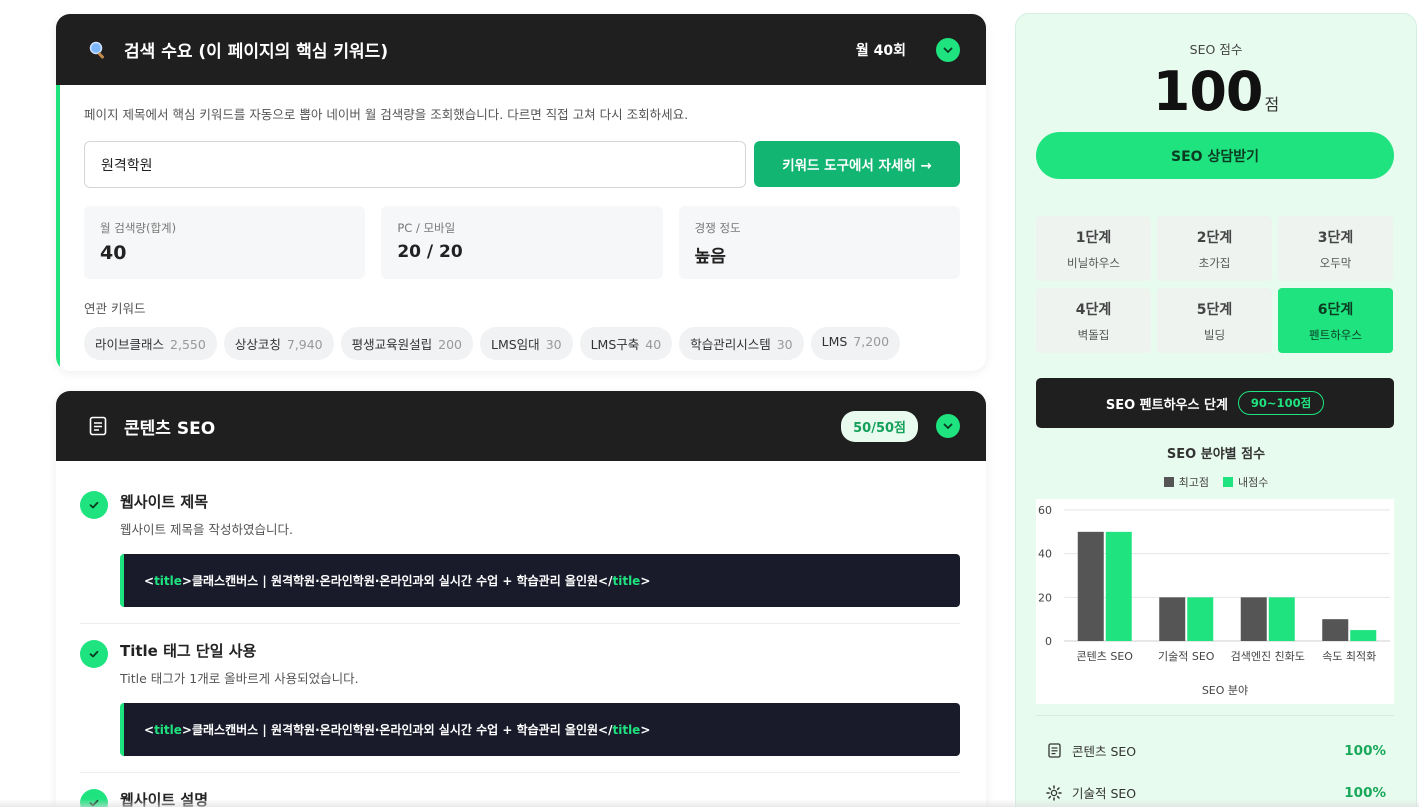 The width and height of the screenshot is (1419, 807). Describe the element at coordinates (113, 253) in the screenshot. I see `stat-value: 40` at that location.